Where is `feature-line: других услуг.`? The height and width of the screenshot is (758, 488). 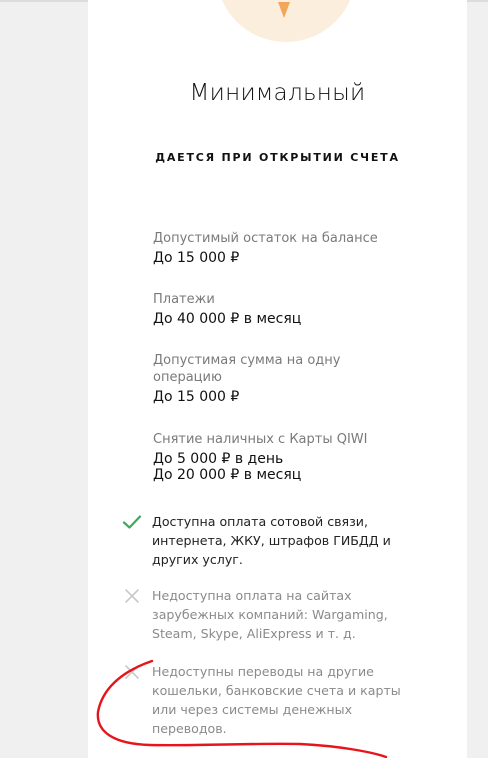
feature-line: других услуг. is located at coordinates (197, 559).